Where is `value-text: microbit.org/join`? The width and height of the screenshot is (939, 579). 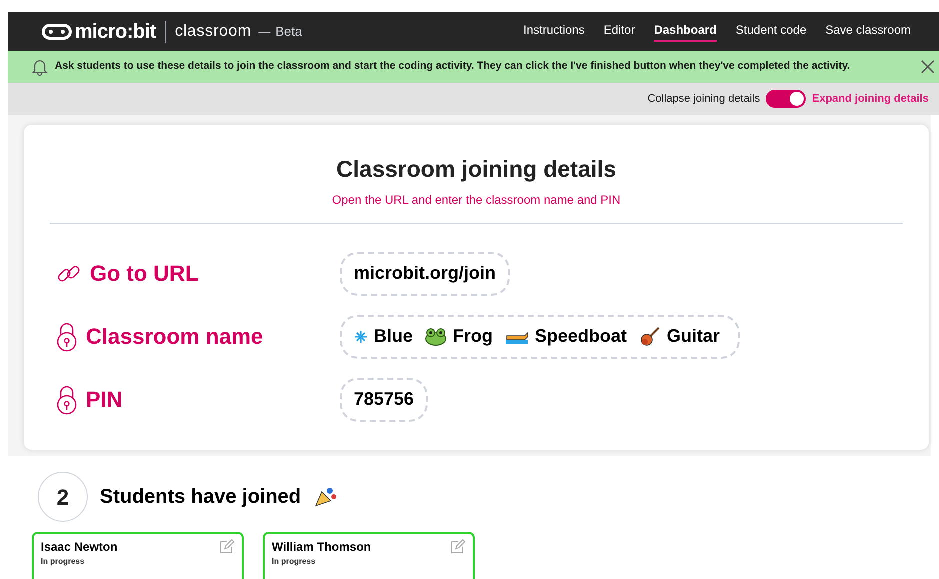
value-text: microbit.org/join is located at coordinates (425, 273).